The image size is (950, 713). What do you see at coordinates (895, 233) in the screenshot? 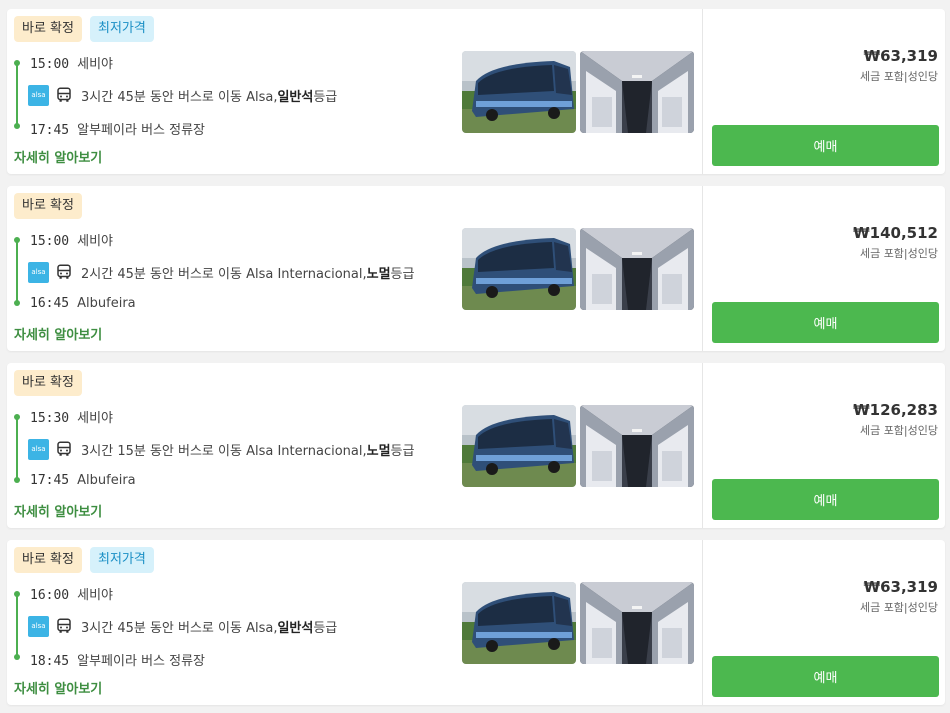
I see `price-amount: ₩140,512` at bounding box center [895, 233].